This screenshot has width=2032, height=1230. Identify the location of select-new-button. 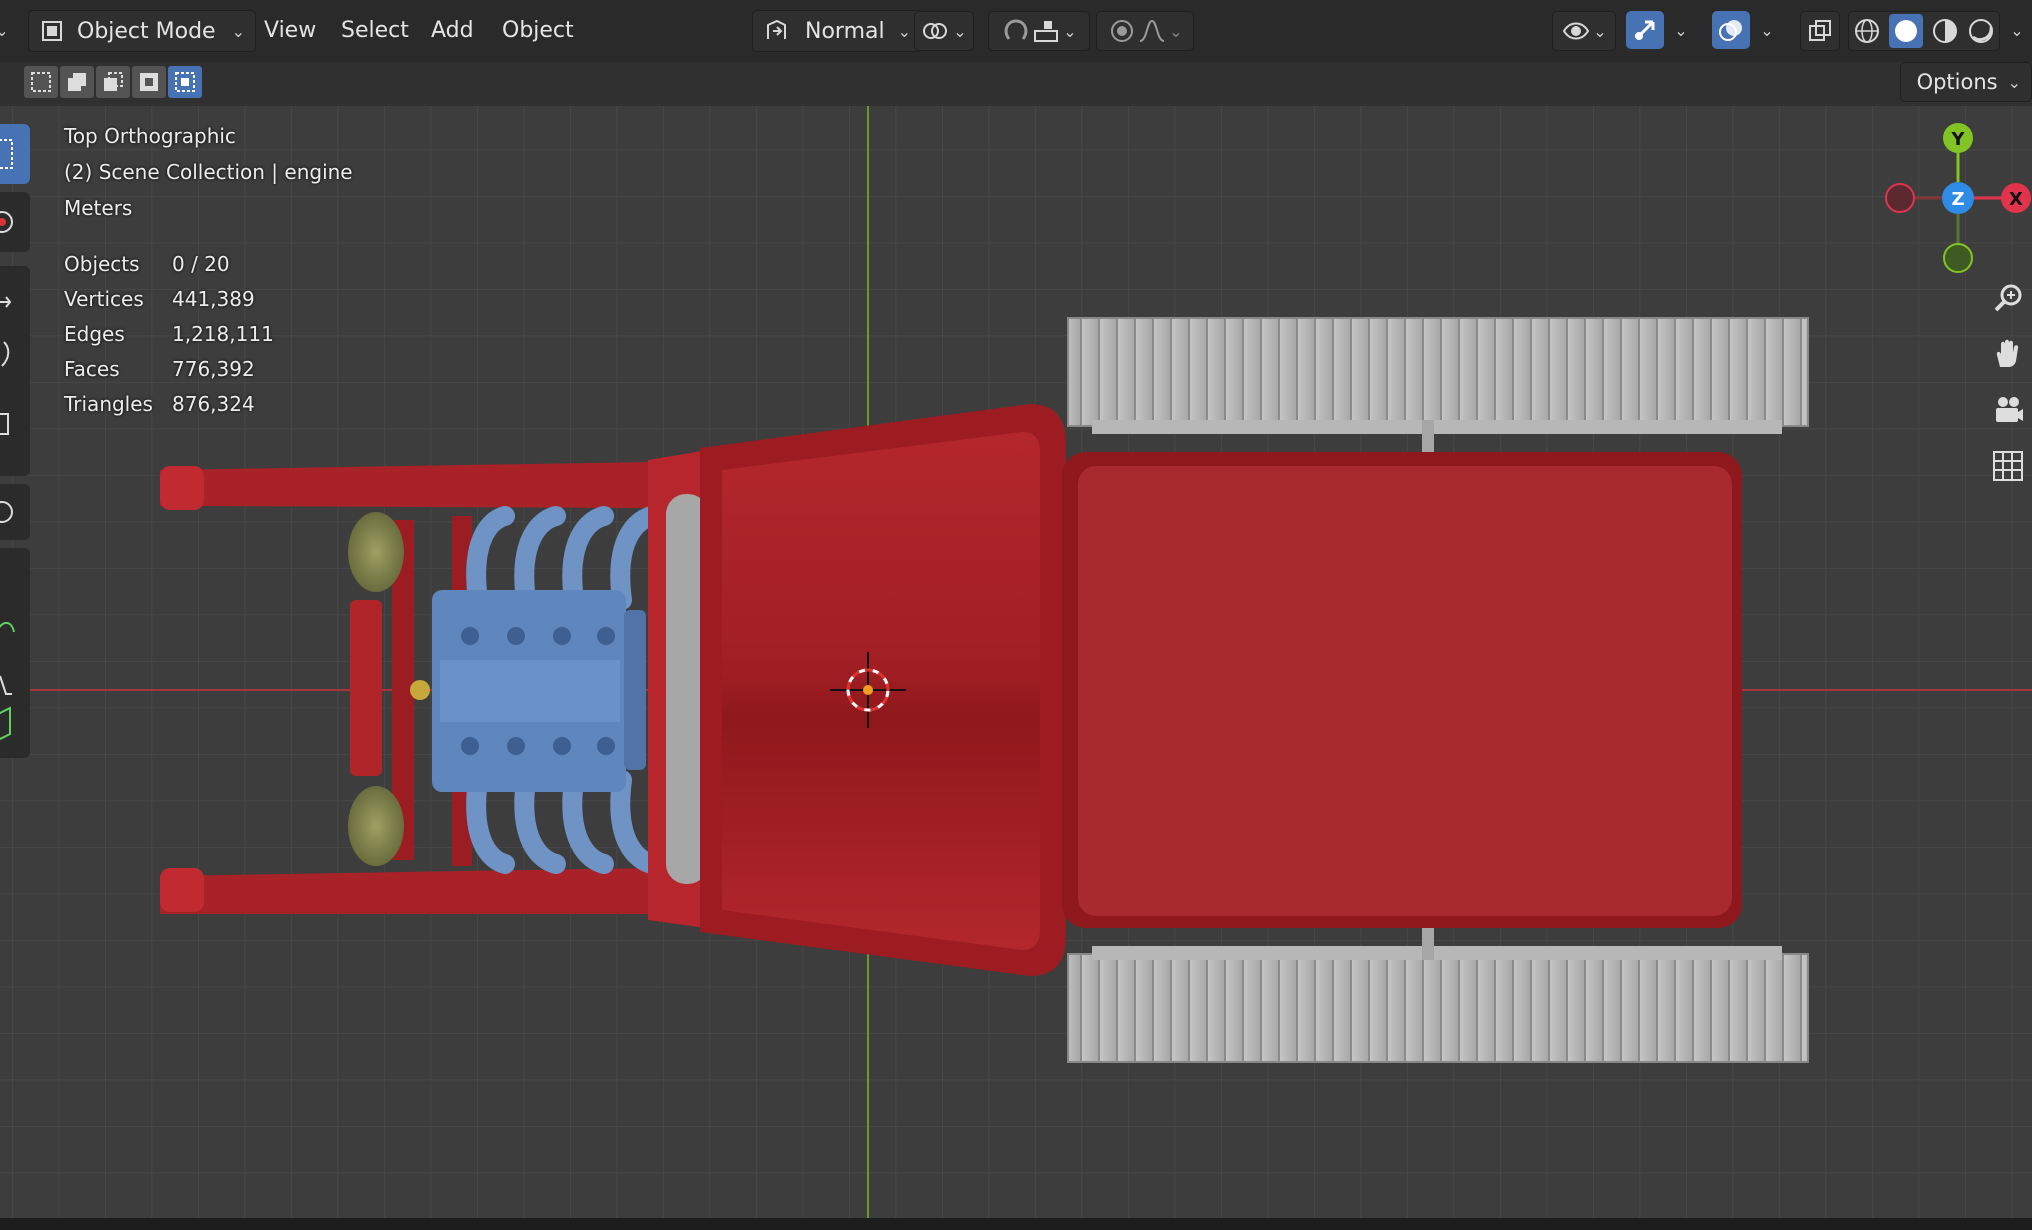
(41, 82).